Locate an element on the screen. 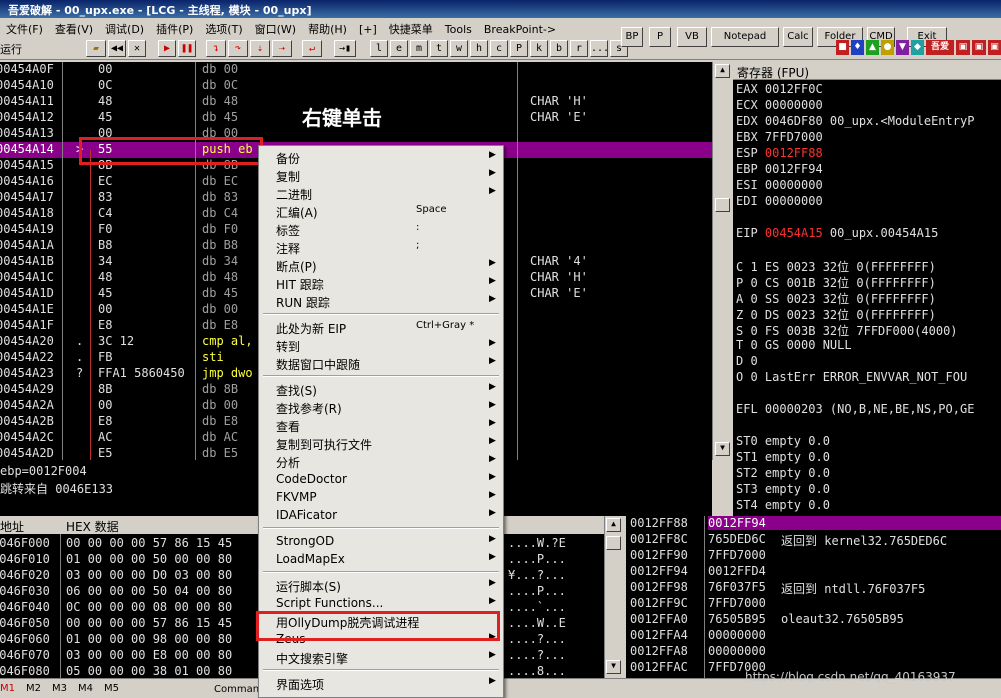 The image size is (1001, 698). memory-tab-m1: M1 is located at coordinates (7, 688).